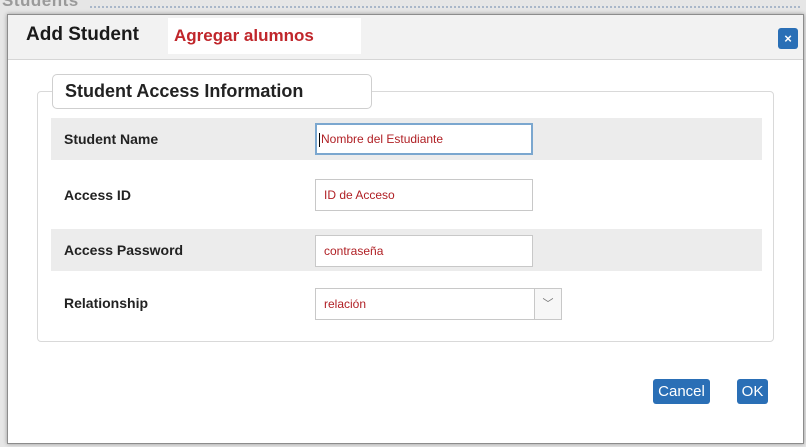 Image resolution: width=806 pixels, height=447 pixels. I want to click on relationship-select: relación ﹀, so click(438, 304).